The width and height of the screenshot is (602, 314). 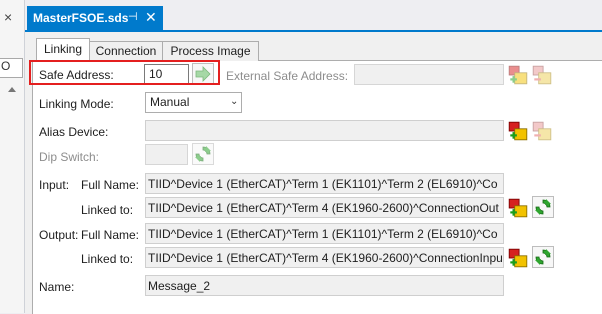 I want to click on external-safe-address-input, so click(x=429, y=74).